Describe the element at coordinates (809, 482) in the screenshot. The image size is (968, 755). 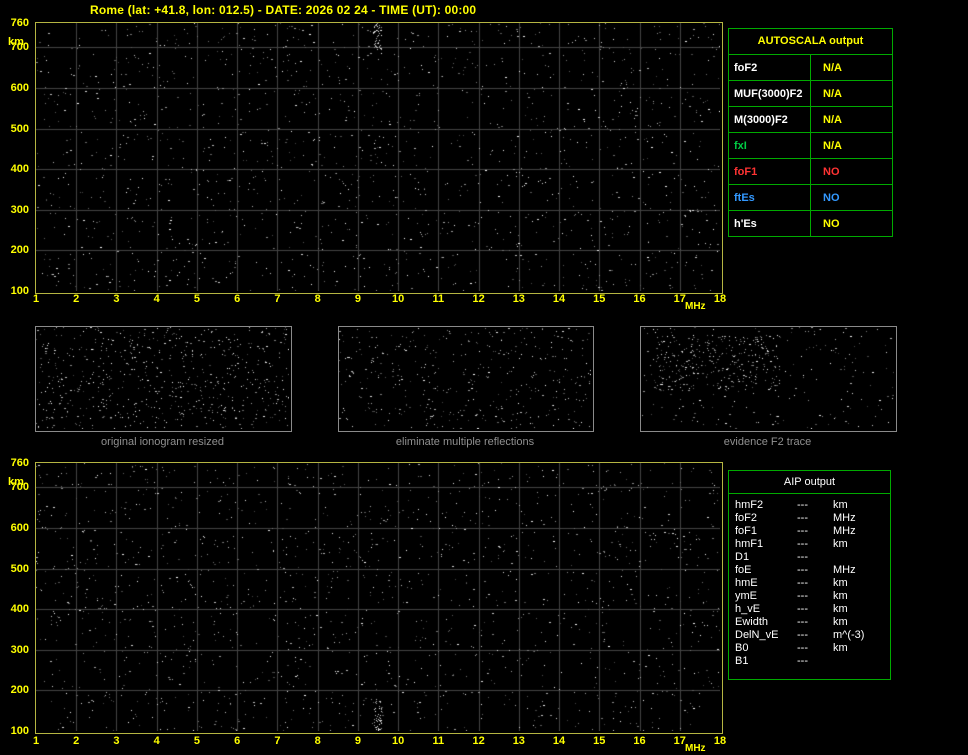
I see `aip-table-header: AIP output` at that location.